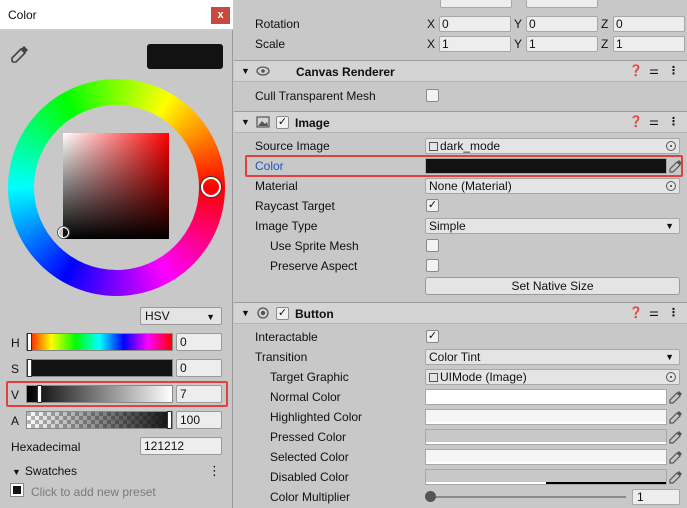 This screenshot has width=687, height=508. What do you see at coordinates (199, 342) in the screenshot?
I see `hue-value-field: 0` at bounding box center [199, 342].